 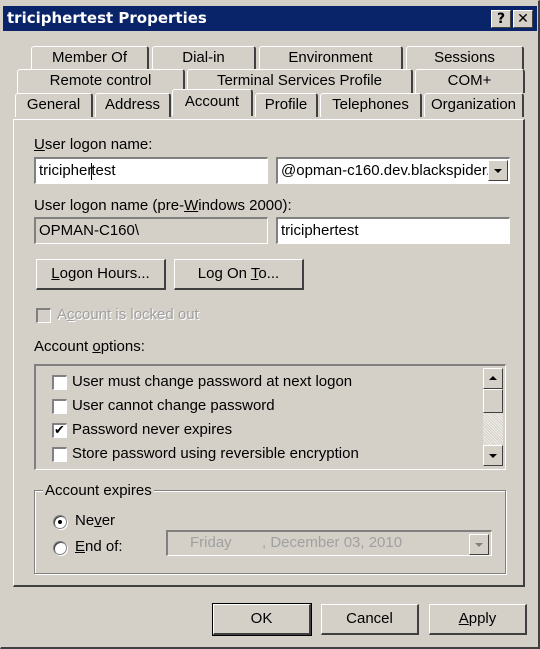 I want to click on help-button: ?, so click(x=501, y=19).